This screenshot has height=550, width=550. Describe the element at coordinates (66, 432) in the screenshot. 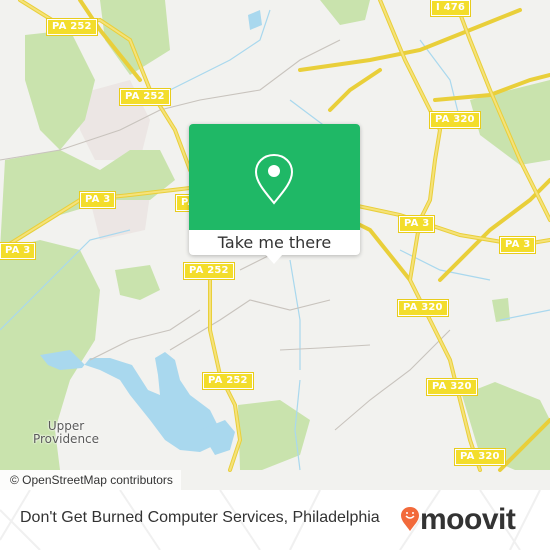

I see `place-label-upper-providence: Upper Providence` at that location.